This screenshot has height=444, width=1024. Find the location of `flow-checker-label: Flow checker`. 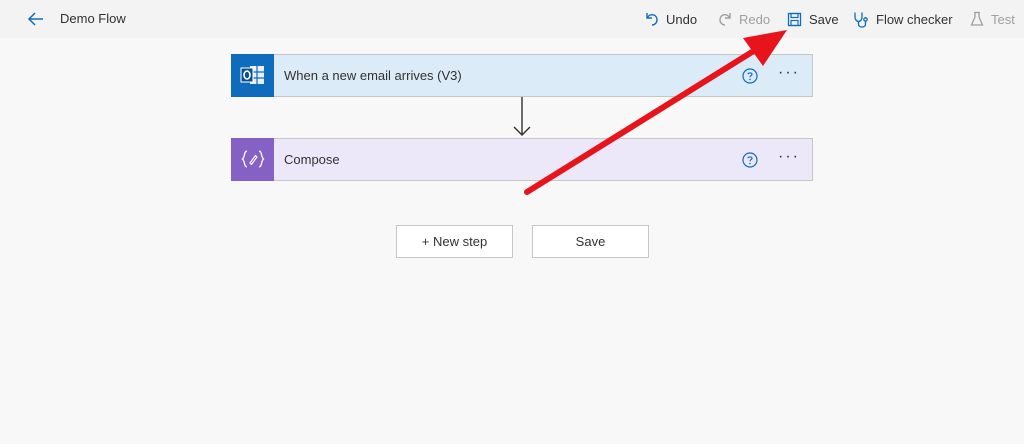

flow-checker-label: Flow checker is located at coordinates (914, 19).